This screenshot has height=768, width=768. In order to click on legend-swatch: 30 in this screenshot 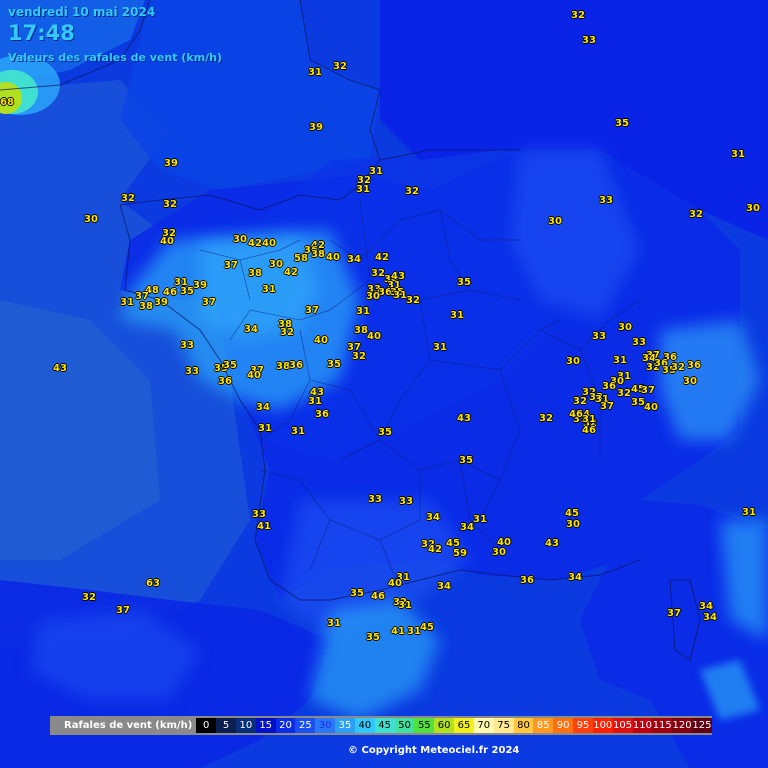, I will do `click(325, 725)`.